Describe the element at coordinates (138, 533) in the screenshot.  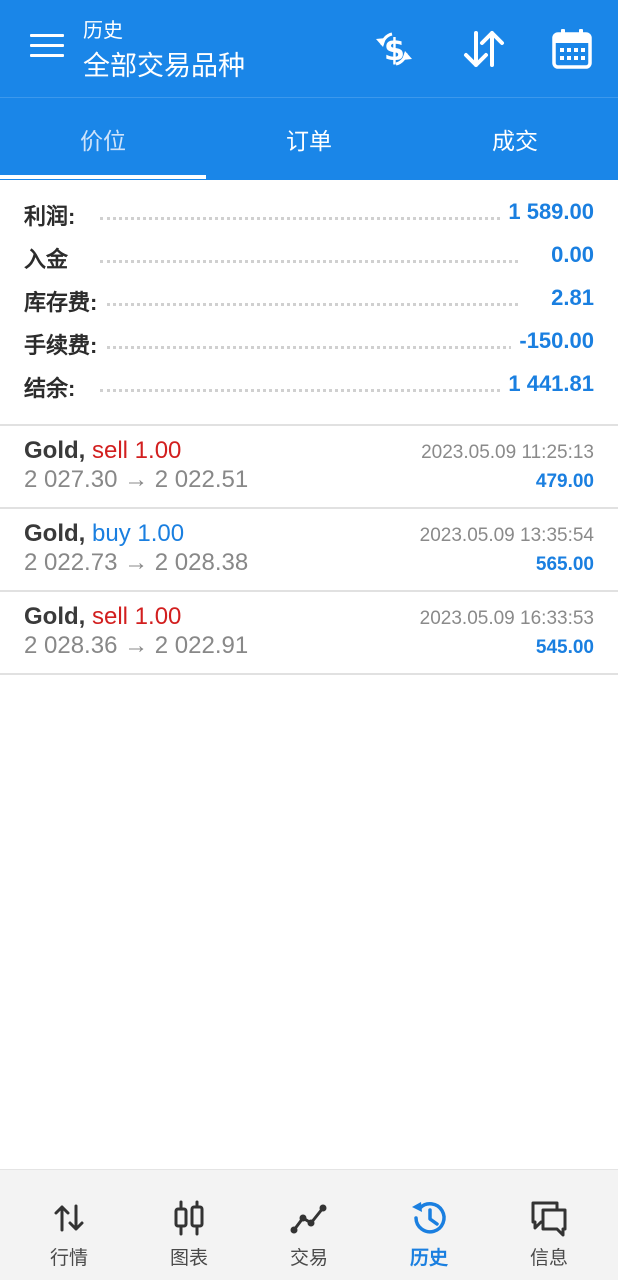
I see `deal-side: buy 1.00` at that location.